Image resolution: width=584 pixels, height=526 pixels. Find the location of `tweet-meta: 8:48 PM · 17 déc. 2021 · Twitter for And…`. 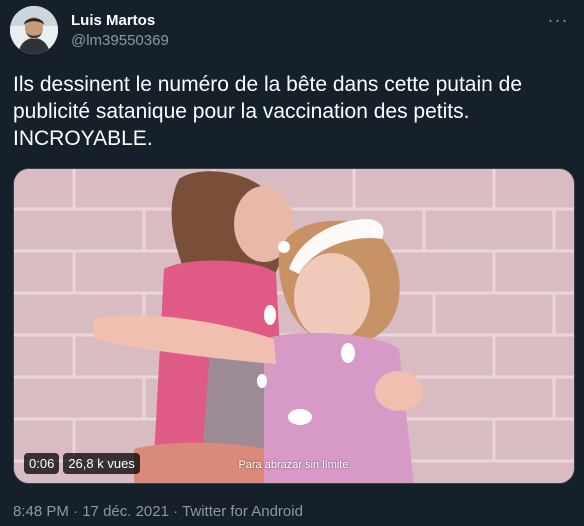

tweet-meta: 8:48 PM · 17 déc. 2021 · Twitter for And… is located at coordinates (158, 511).